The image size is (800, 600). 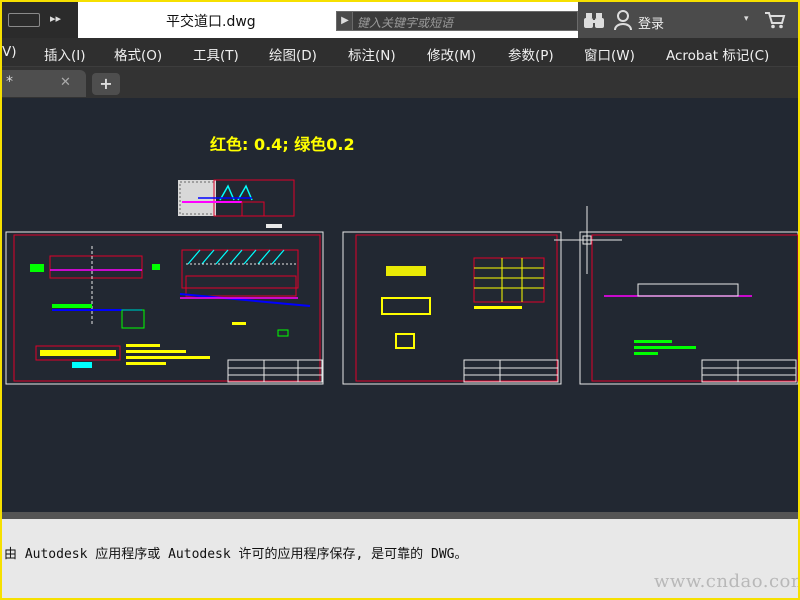 I want to click on sheet-1-title-block, so click(x=275, y=371).